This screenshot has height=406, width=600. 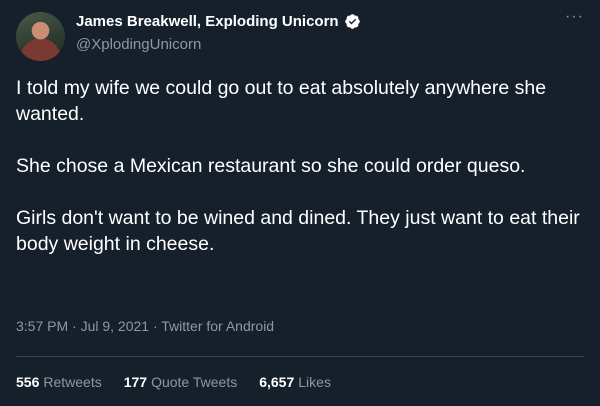 I want to click on engagement-stats: 556 Retweets 177 Quote Tweets 6,657 Likes, so click(x=173, y=382).